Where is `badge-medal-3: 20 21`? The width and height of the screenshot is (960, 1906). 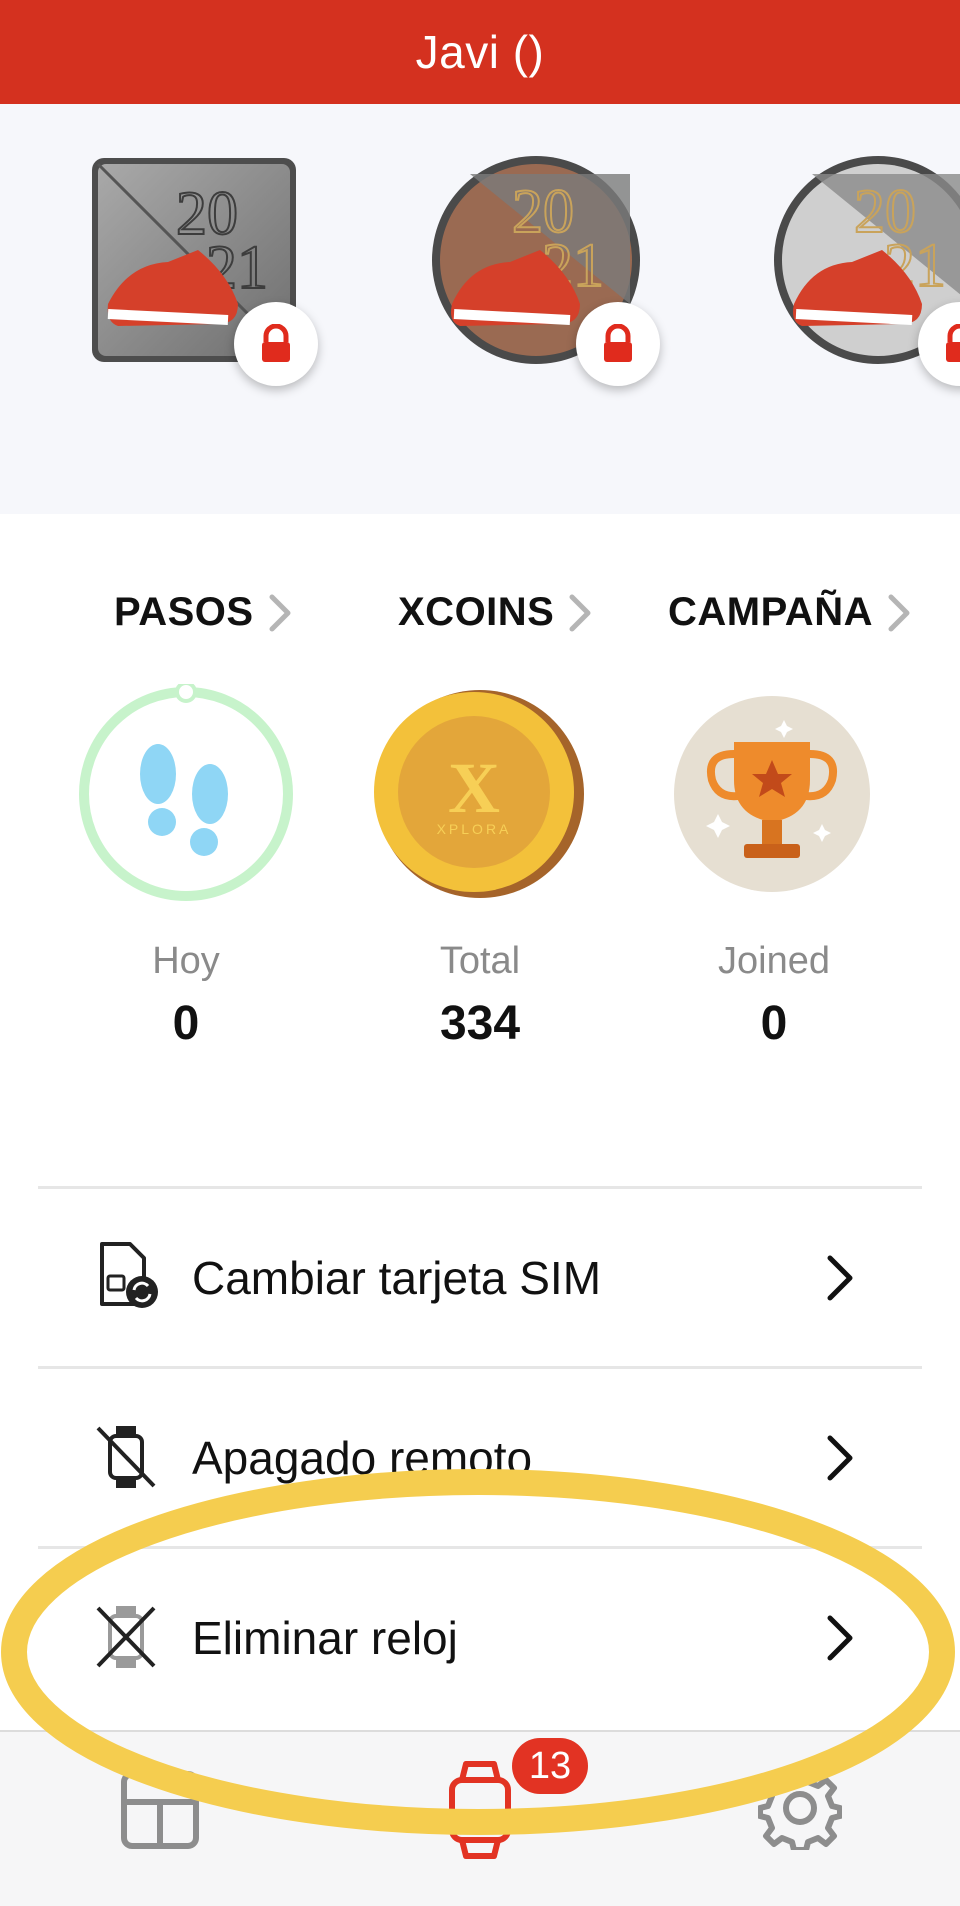 badge-medal-3: 20 21 is located at coordinates (866, 270).